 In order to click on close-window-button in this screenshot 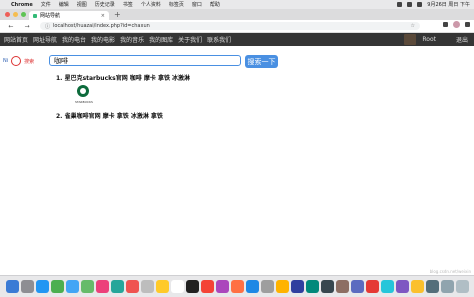, I will do `click(7, 14)`.